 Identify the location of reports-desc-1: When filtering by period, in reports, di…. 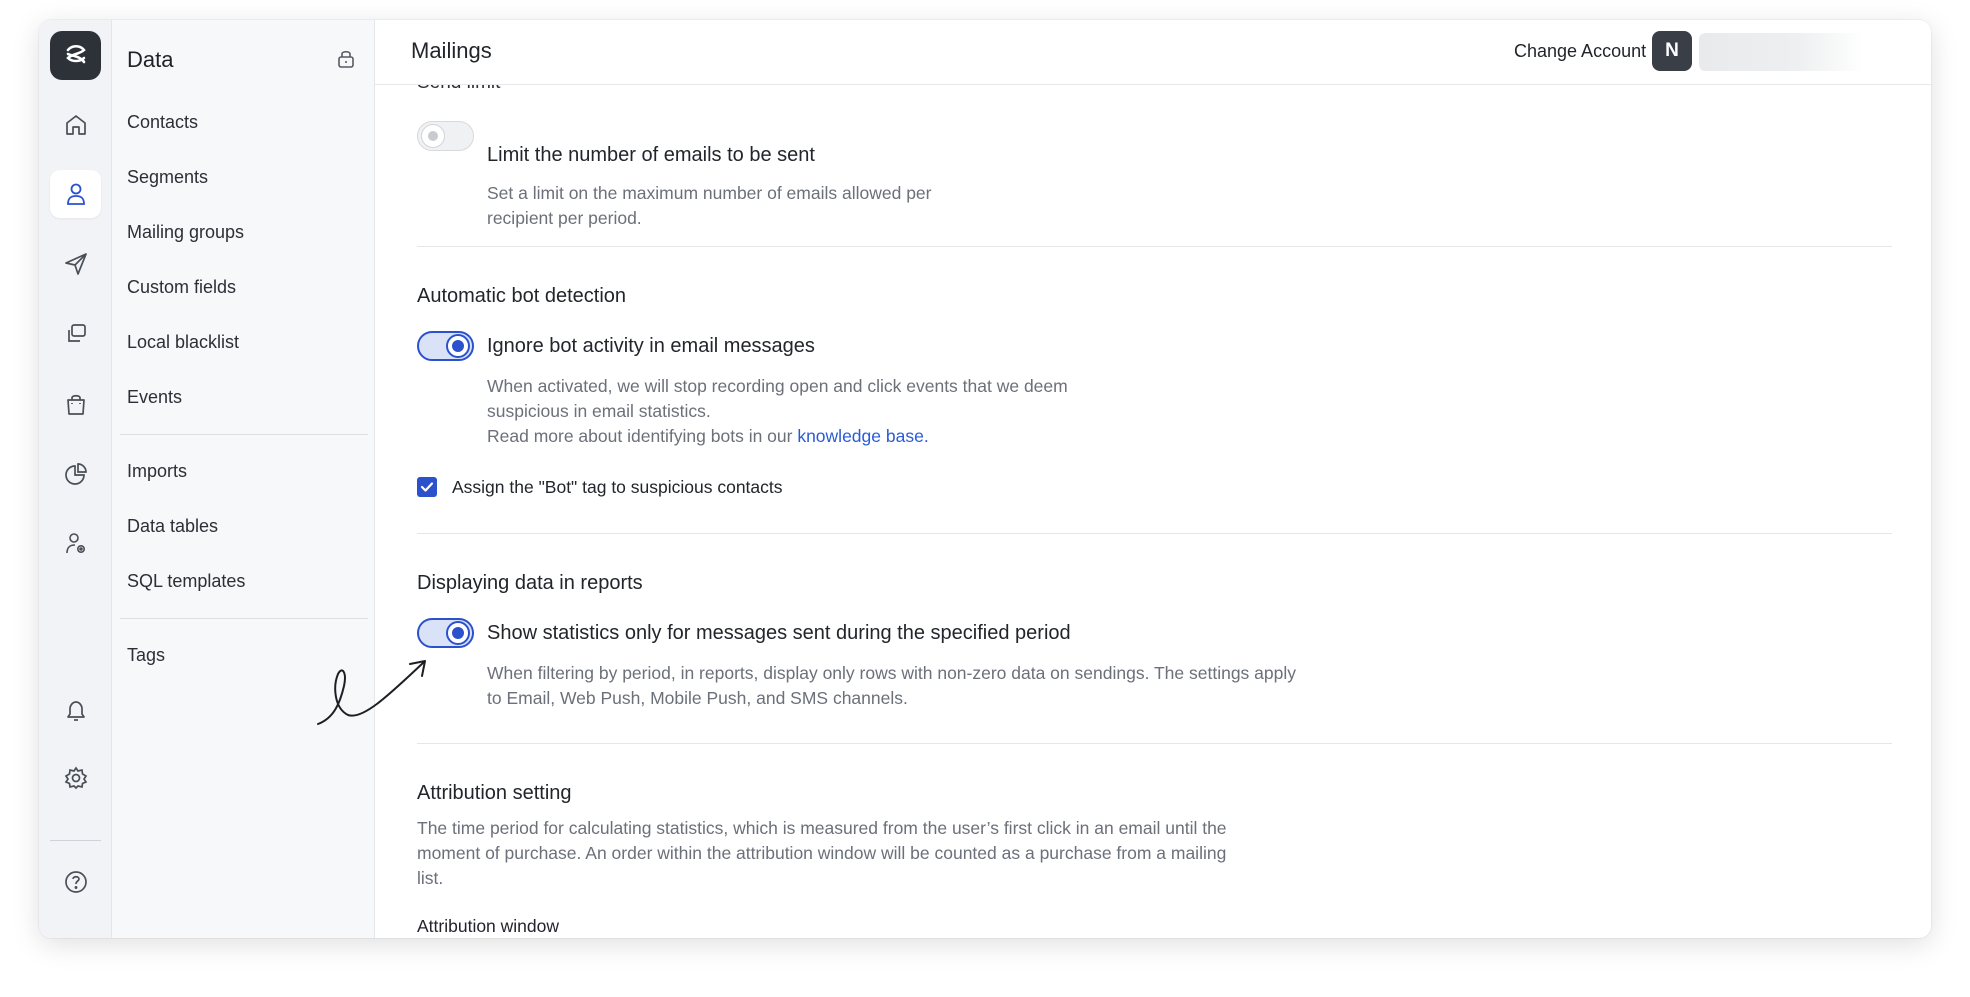
(891, 673).